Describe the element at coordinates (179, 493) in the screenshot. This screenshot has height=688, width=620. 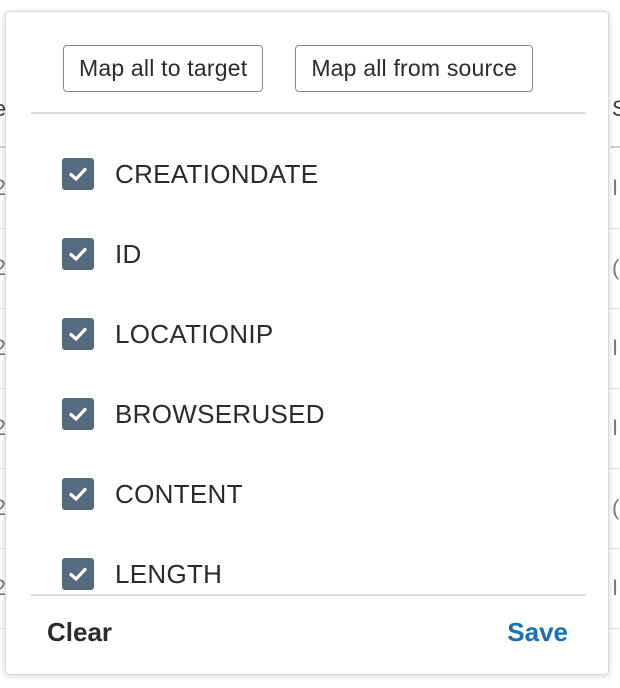
I see `field-label: CONTENT` at that location.